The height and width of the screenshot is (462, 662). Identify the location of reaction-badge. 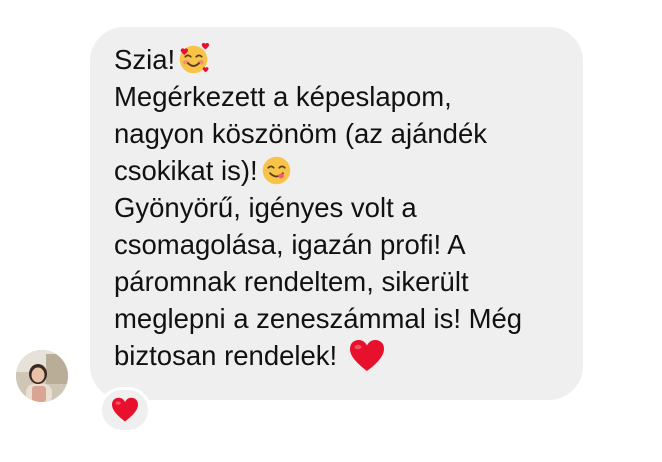
(125, 410).